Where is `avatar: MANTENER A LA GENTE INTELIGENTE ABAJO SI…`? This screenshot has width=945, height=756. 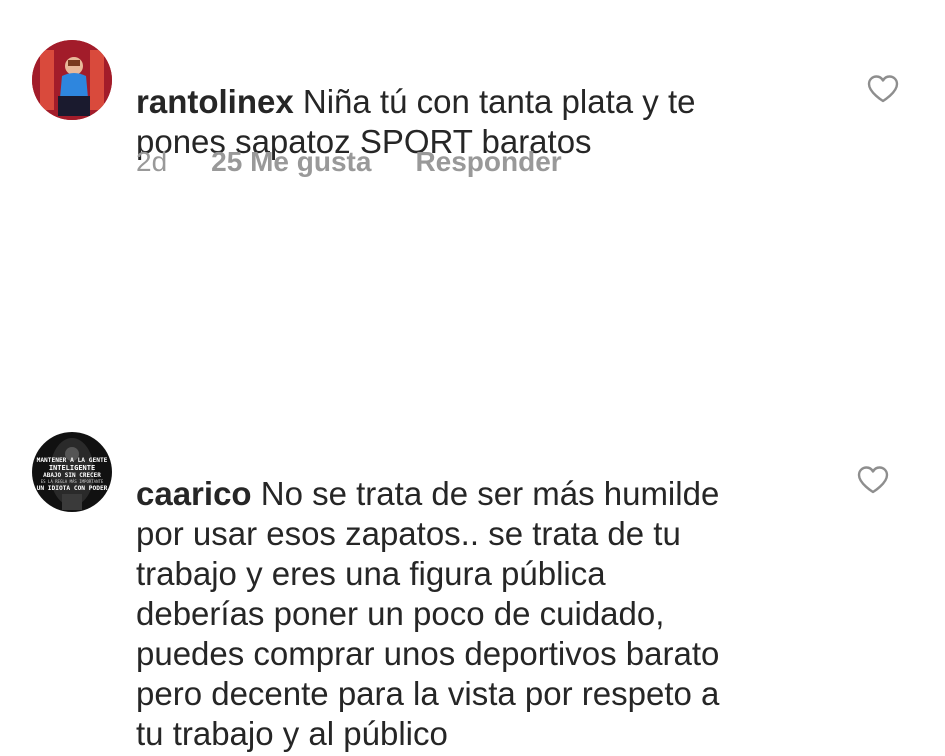 avatar: MANTENER A LA GENTE INTELIGENTE ABAJO SI… is located at coordinates (72, 472).